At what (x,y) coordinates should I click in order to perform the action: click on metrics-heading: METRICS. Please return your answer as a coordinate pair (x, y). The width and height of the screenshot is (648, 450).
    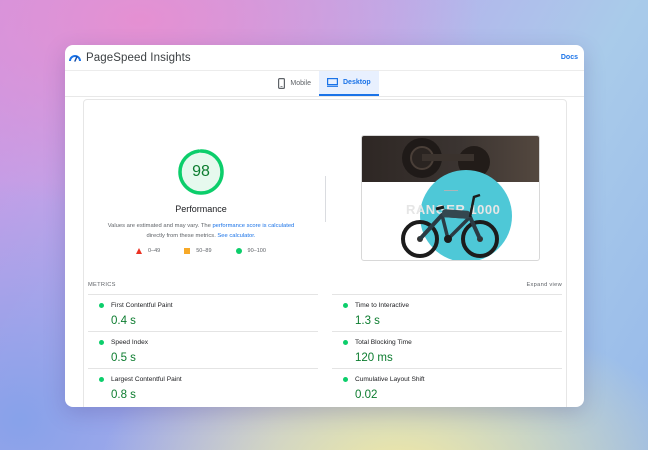
    Looking at the image, I should click on (102, 285).